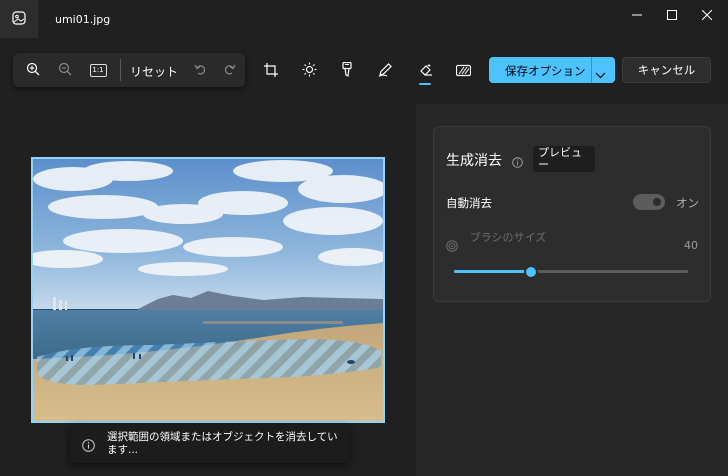  I want to click on preview-badge: プレビュー, so click(564, 159).